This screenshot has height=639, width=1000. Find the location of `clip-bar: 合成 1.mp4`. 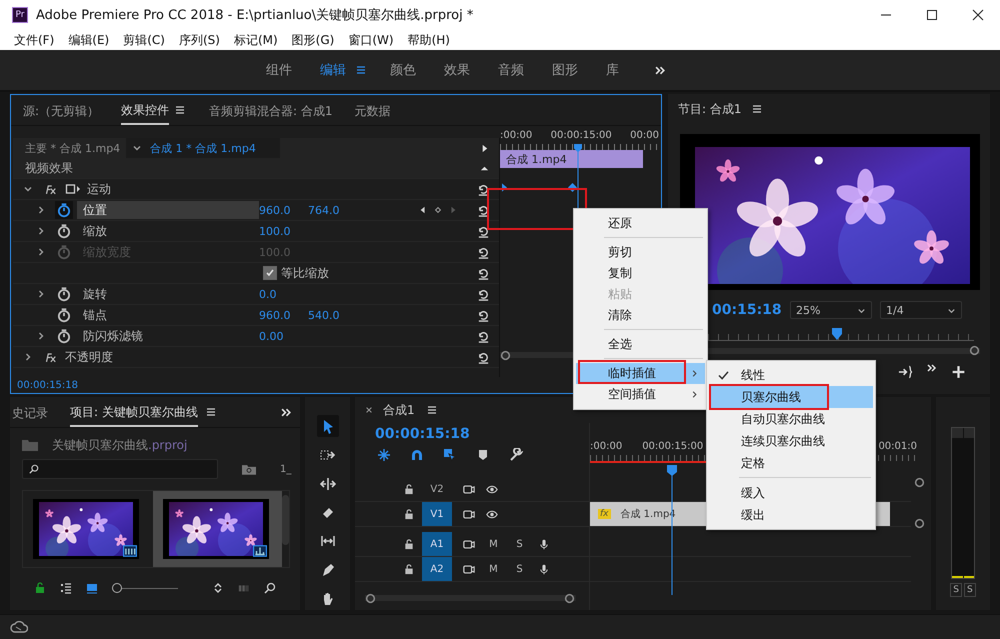

clip-bar: 合成 1.mp4 is located at coordinates (571, 159).